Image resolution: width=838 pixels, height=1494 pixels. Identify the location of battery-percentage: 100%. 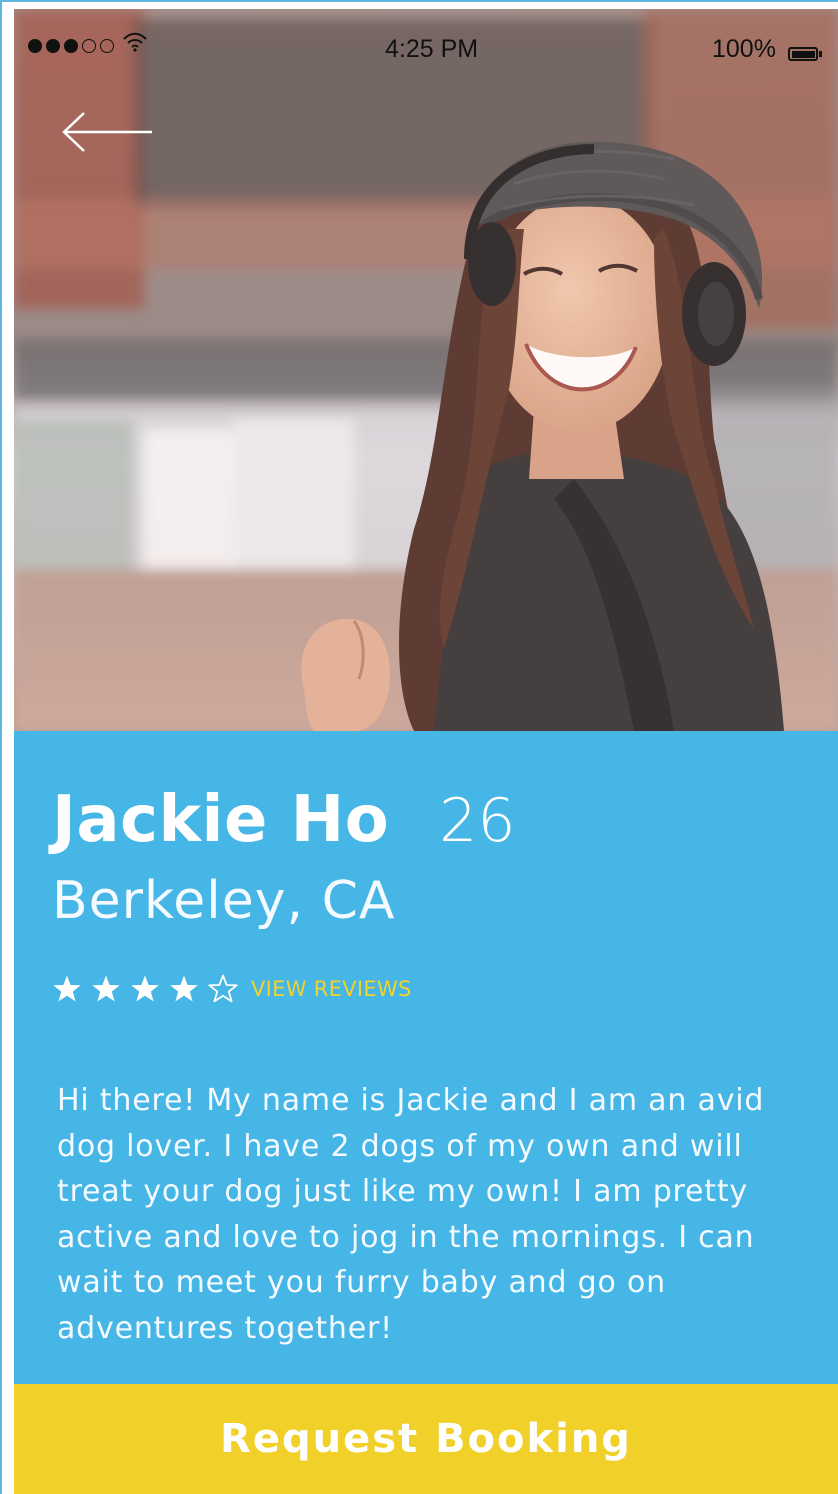
(744, 49).